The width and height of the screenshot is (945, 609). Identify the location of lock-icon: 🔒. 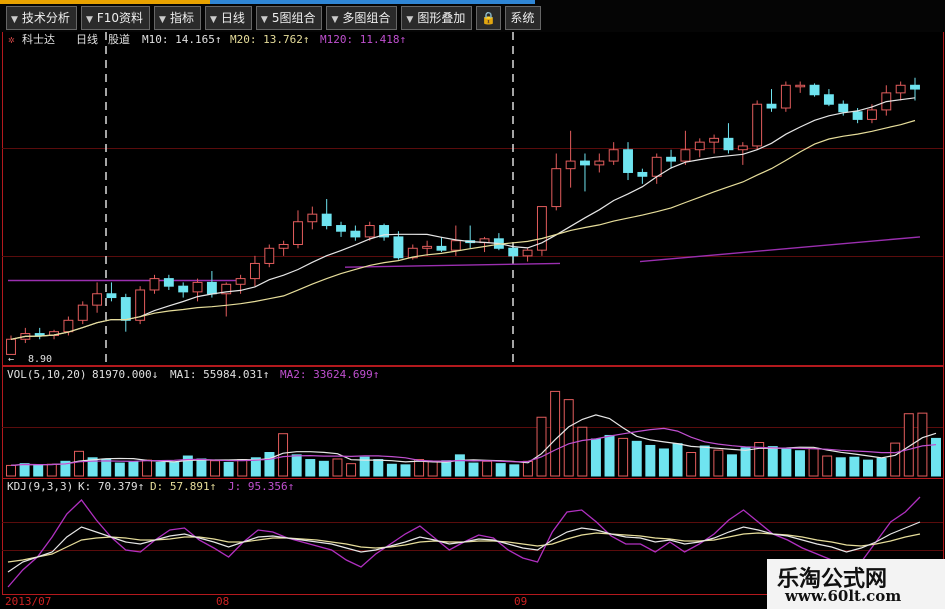
(489, 18).